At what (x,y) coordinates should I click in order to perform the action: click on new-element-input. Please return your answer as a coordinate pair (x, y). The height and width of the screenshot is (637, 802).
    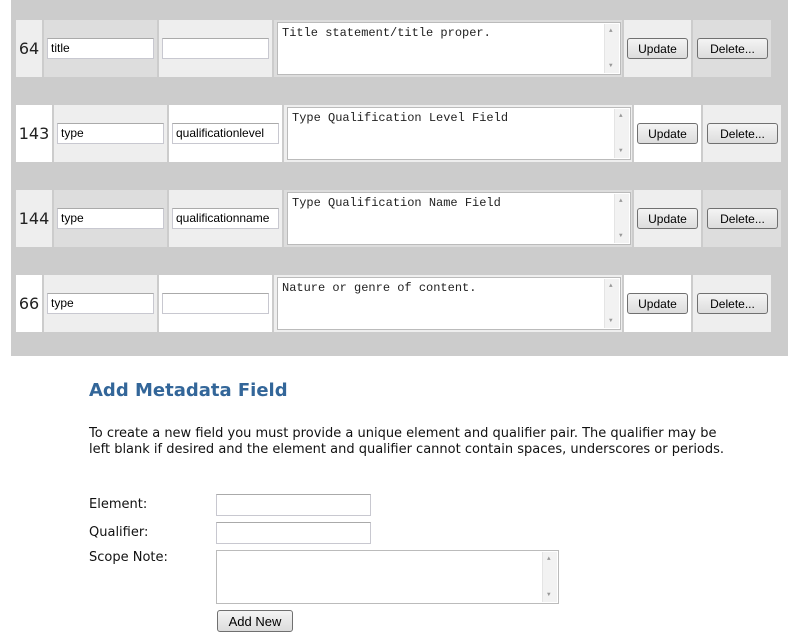
    Looking at the image, I should click on (293, 505).